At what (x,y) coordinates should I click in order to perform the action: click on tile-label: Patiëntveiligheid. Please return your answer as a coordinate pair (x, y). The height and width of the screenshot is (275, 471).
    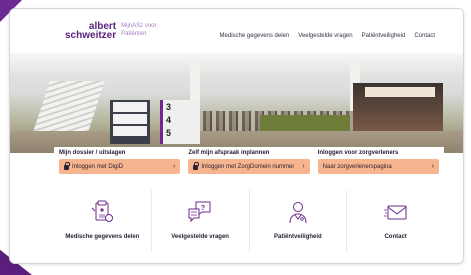
    Looking at the image, I should click on (298, 237).